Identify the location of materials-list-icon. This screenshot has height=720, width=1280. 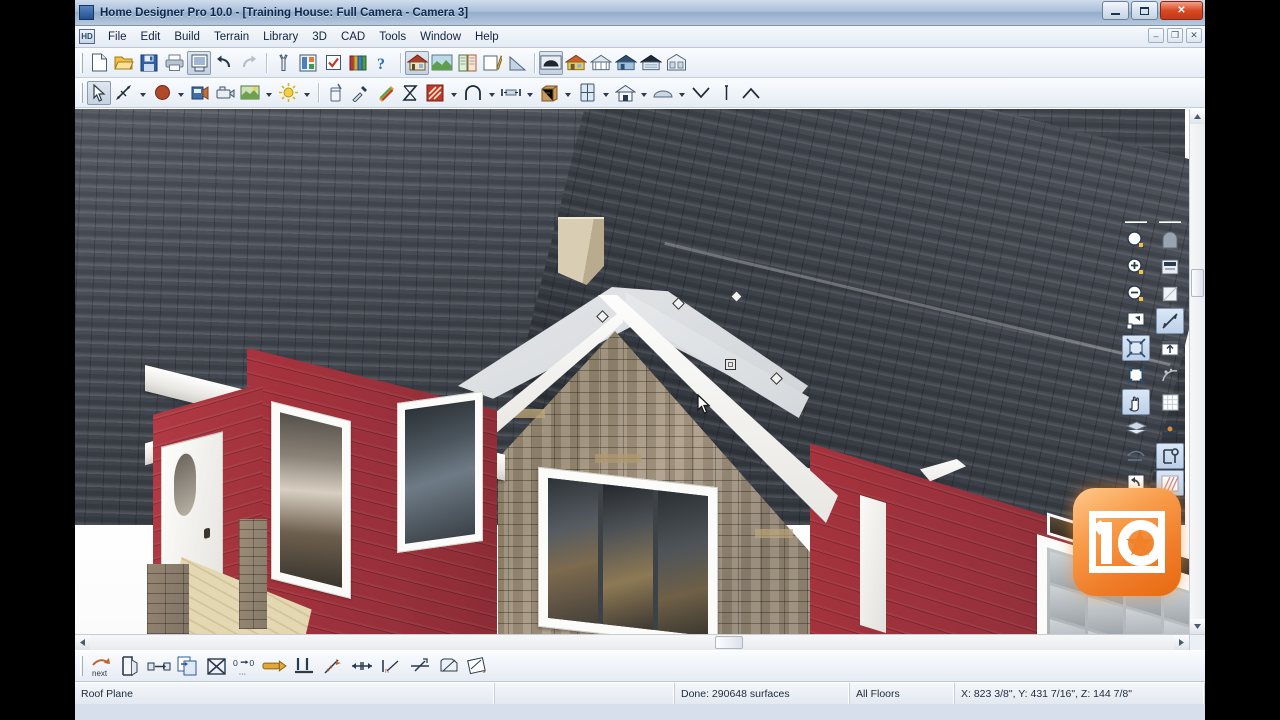
(467, 63).